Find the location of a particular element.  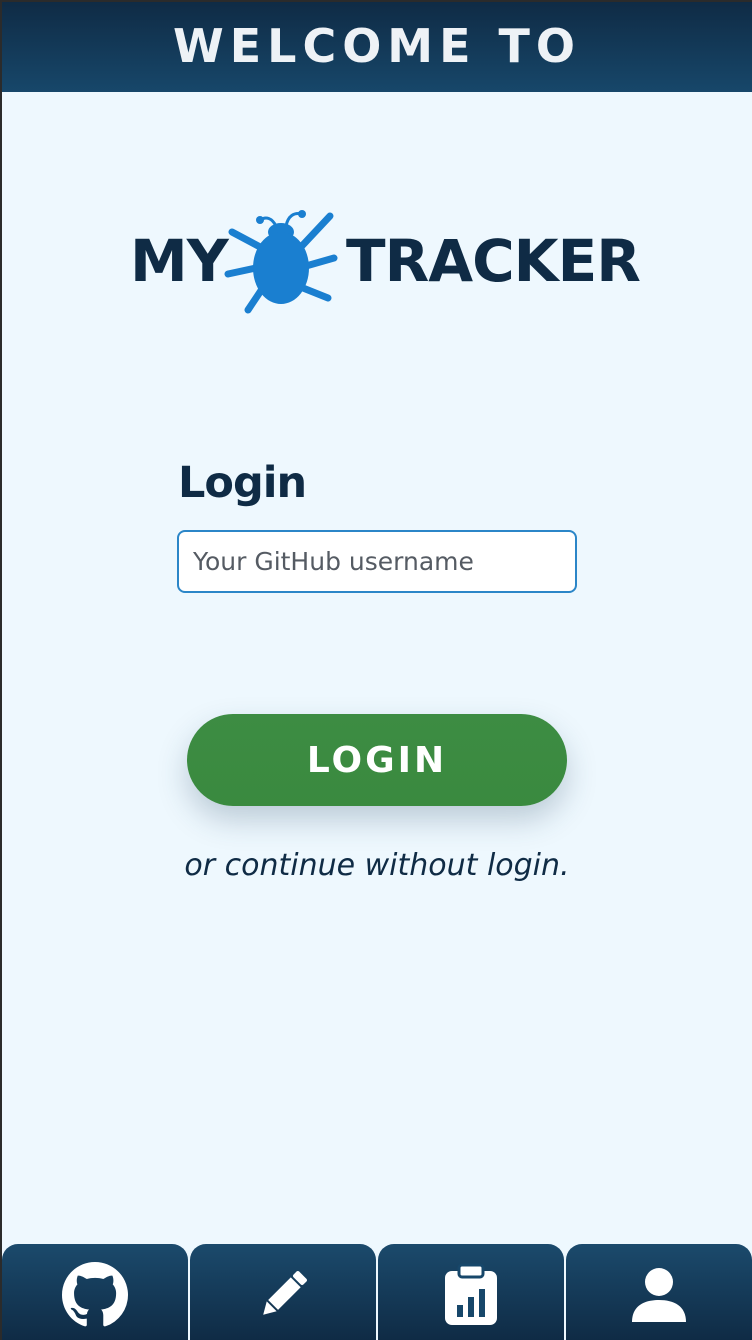

user-icon is located at coordinates (659, 1295).